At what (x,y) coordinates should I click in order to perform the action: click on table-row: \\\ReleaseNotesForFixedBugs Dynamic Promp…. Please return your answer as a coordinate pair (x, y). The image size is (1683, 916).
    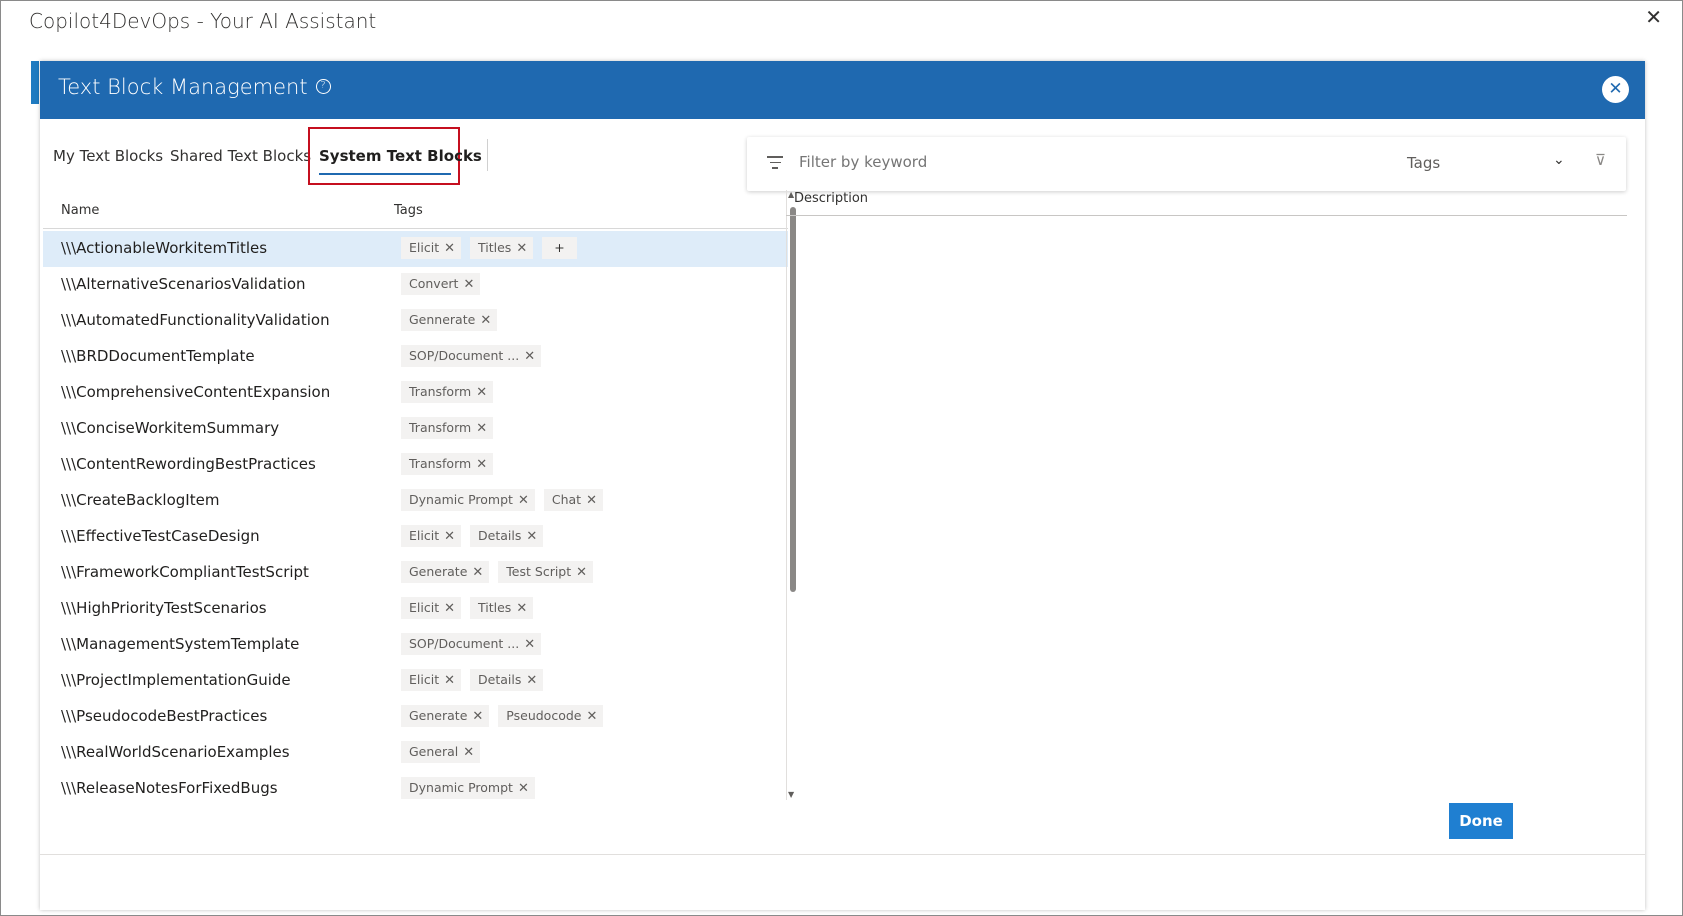
    Looking at the image, I should click on (415, 789).